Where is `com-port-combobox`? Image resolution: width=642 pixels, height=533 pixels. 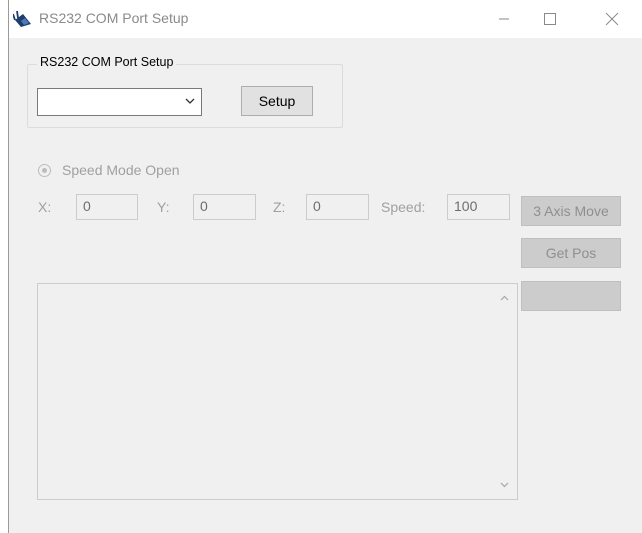
com-port-combobox is located at coordinates (119, 102).